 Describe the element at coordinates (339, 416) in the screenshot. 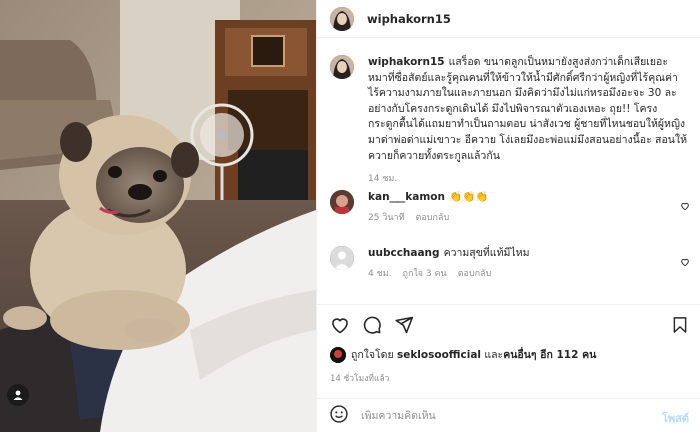

I see `emoji-icon` at that location.